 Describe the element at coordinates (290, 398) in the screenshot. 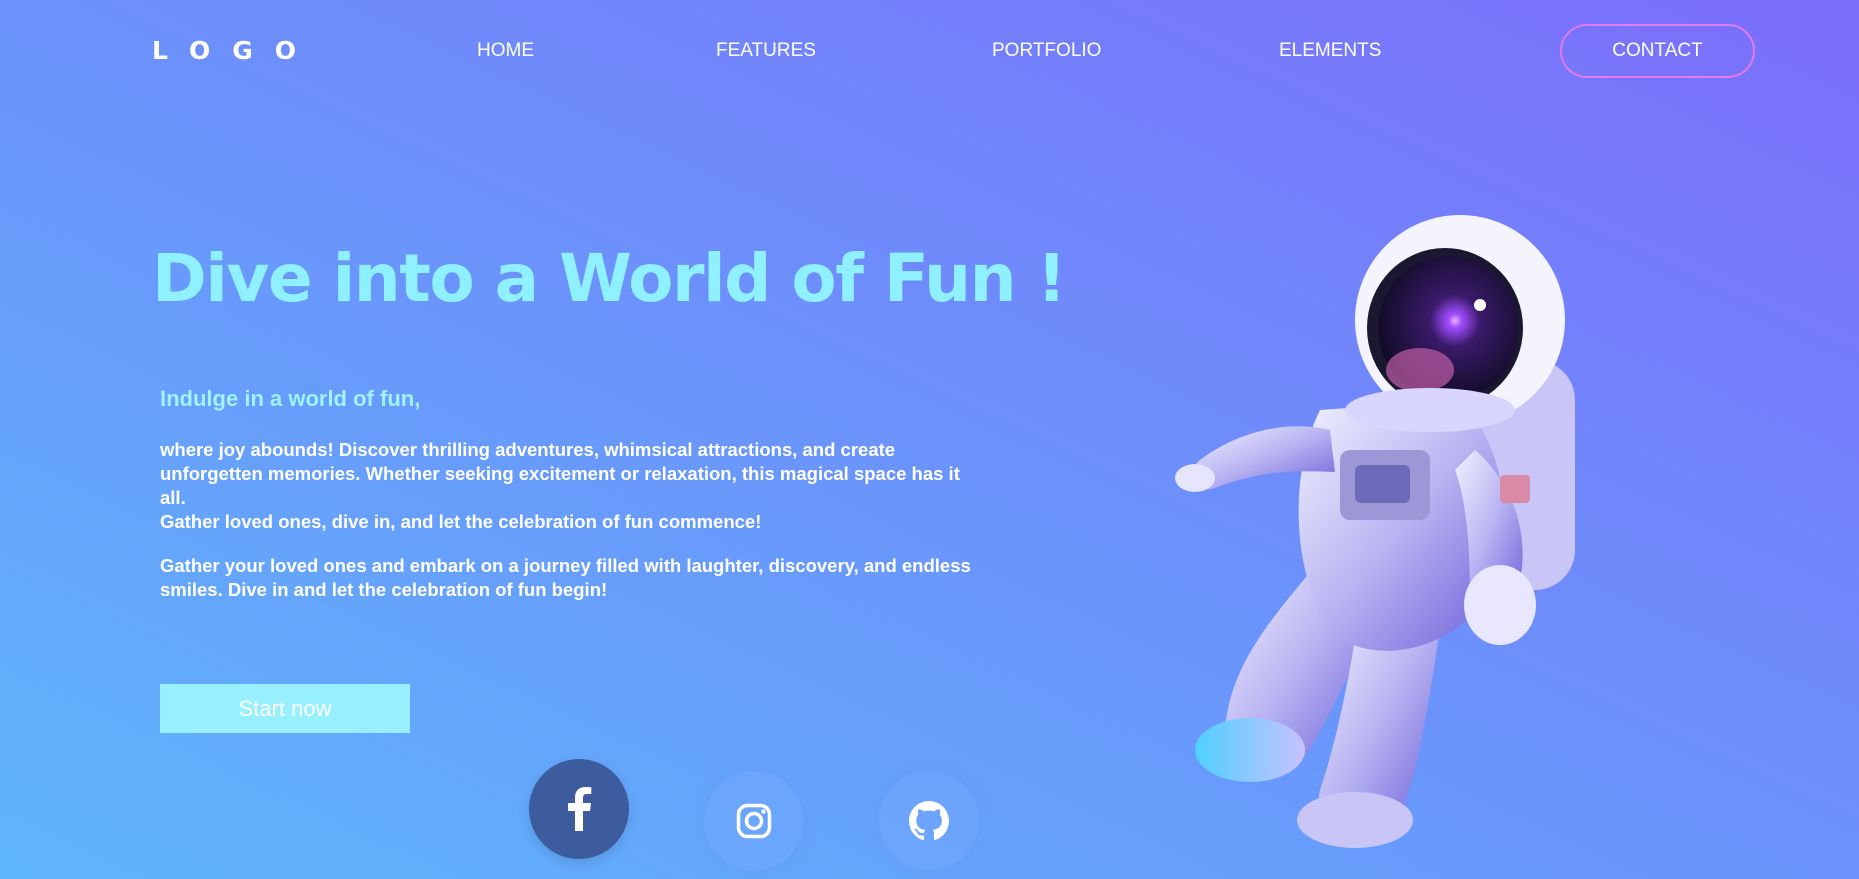

I see `hero-subheading: Indulge in a world of fun,` at that location.